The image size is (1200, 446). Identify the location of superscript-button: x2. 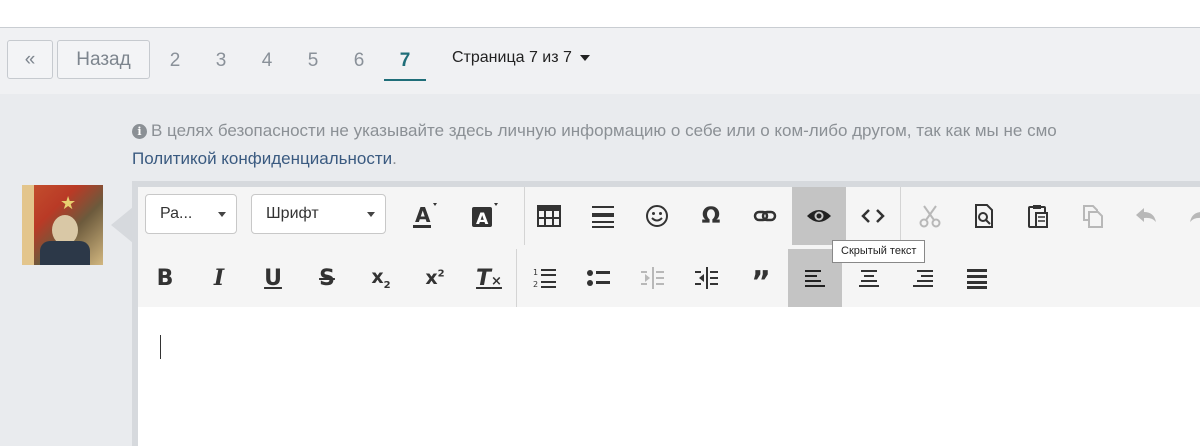
(435, 278).